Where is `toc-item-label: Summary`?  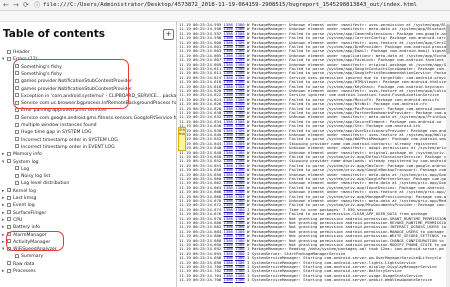
toc-item-label: Summary is located at coordinates (32, 257).